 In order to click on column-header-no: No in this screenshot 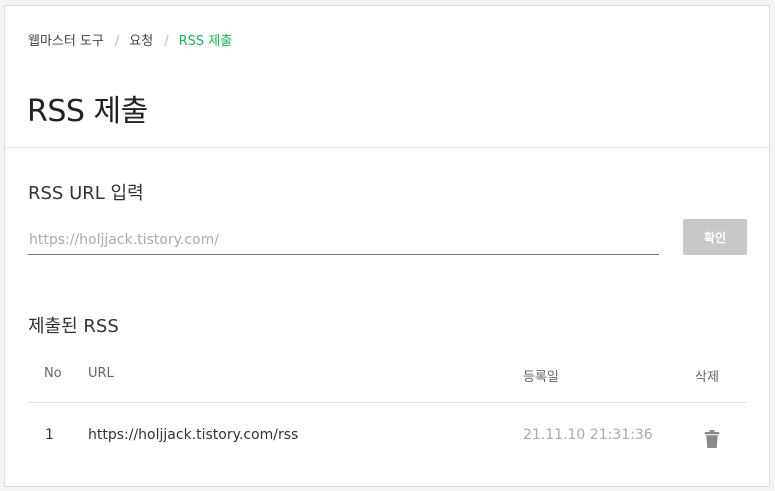, I will do `click(53, 373)`.